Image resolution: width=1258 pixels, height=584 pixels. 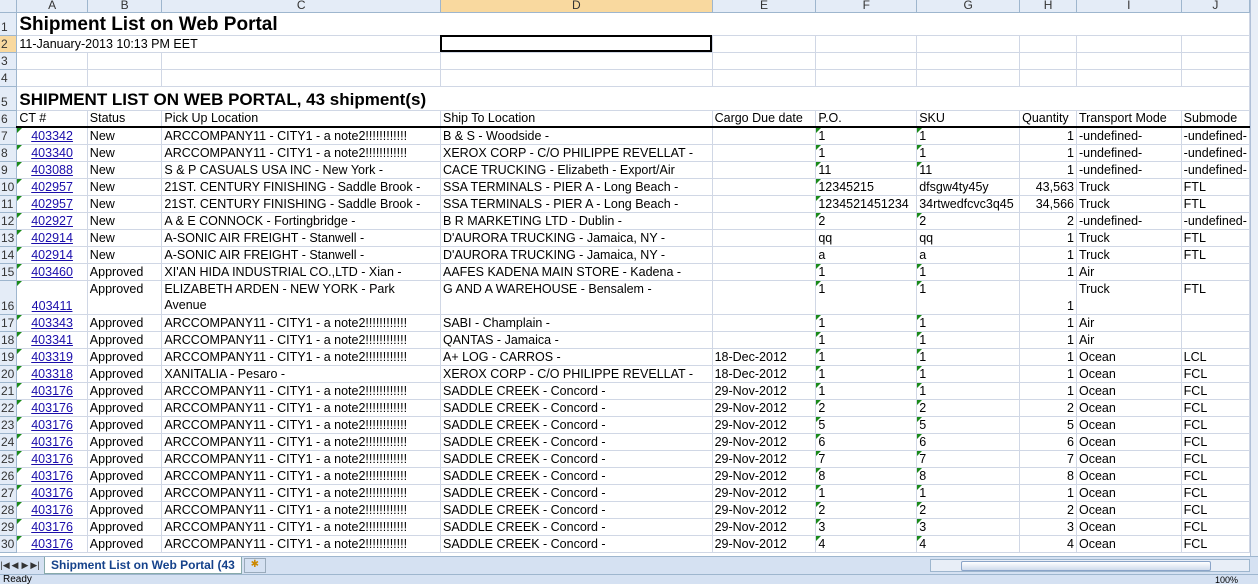 What do you see at coordinates (52, 238) in the screenshot?
I see `ct-link: 402914` at bounding box center [52, 238].